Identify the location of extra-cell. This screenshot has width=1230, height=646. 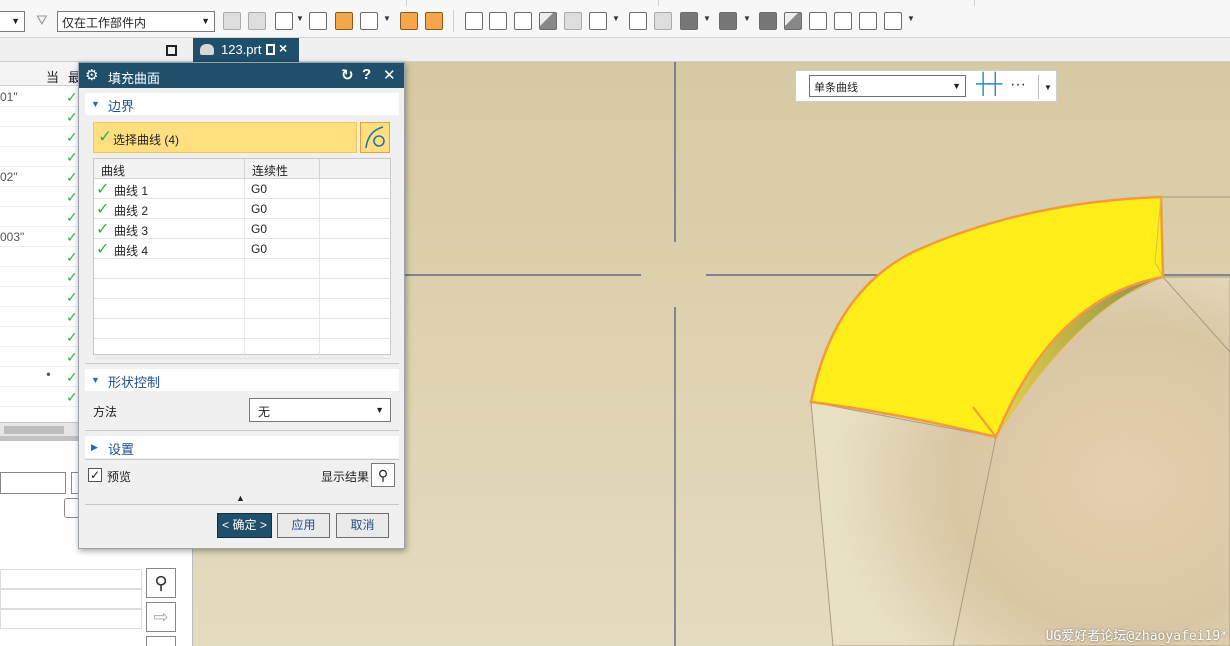
(355, 249).